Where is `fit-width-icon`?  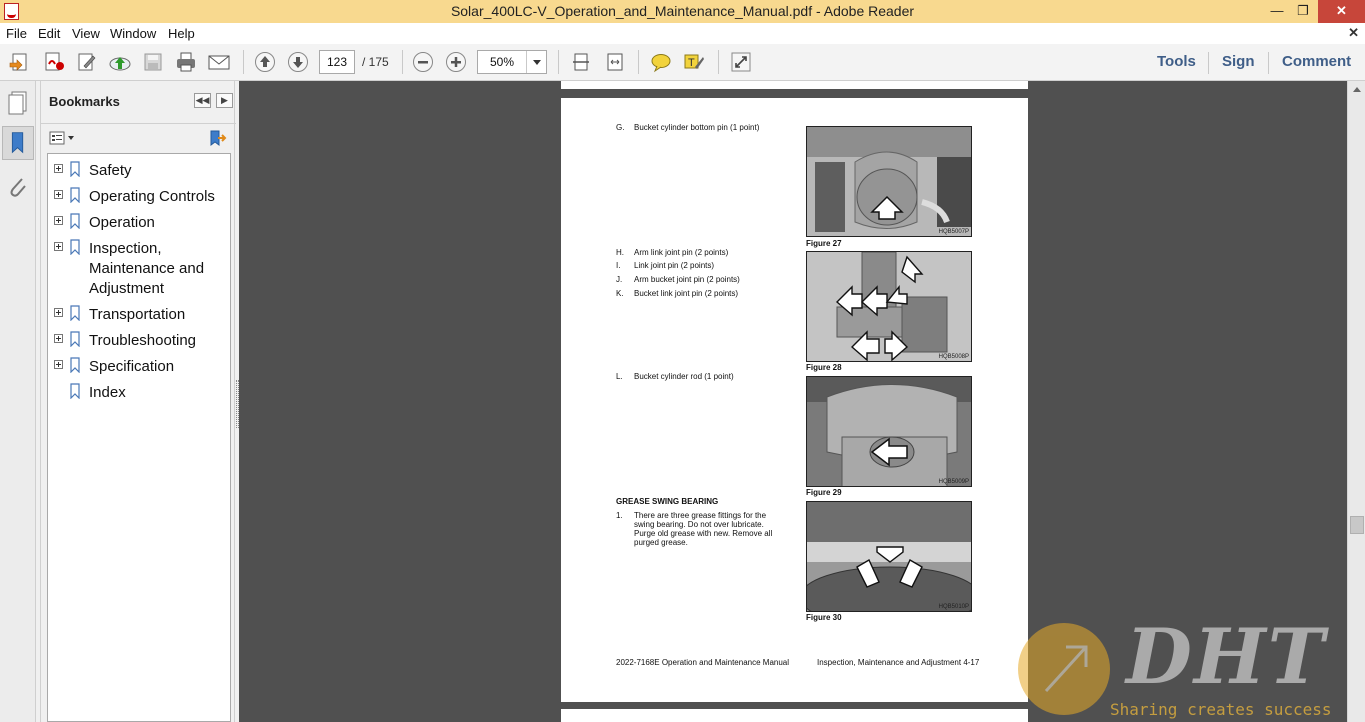 fit-width-icon is located at coordinates (615, 62).